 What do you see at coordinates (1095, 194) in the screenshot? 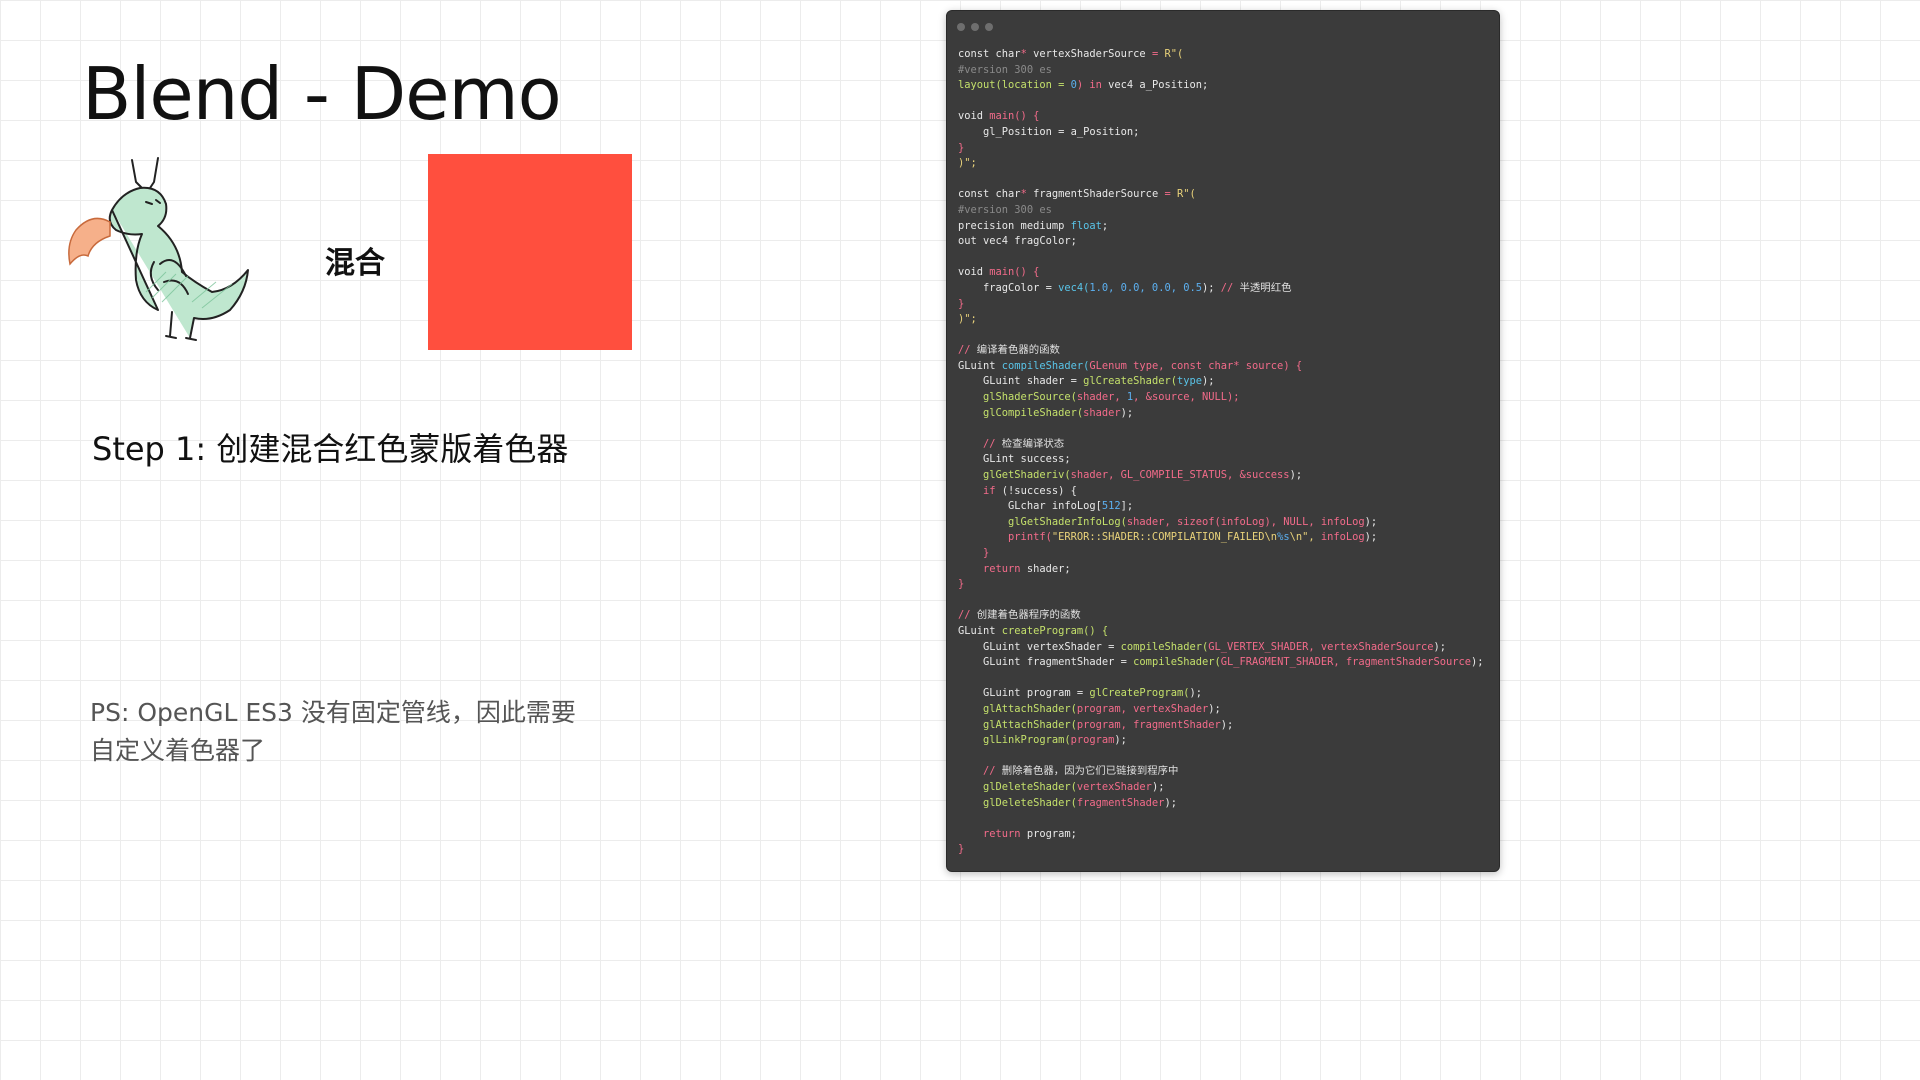
I see `code-token: fragmentShaderSource` at bounding box center [1095, 194].